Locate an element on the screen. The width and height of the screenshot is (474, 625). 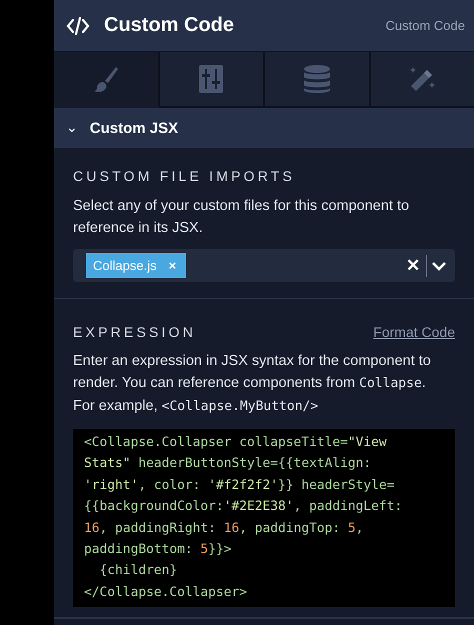
clear-button: ✕ is located at coordinates (413, 265).